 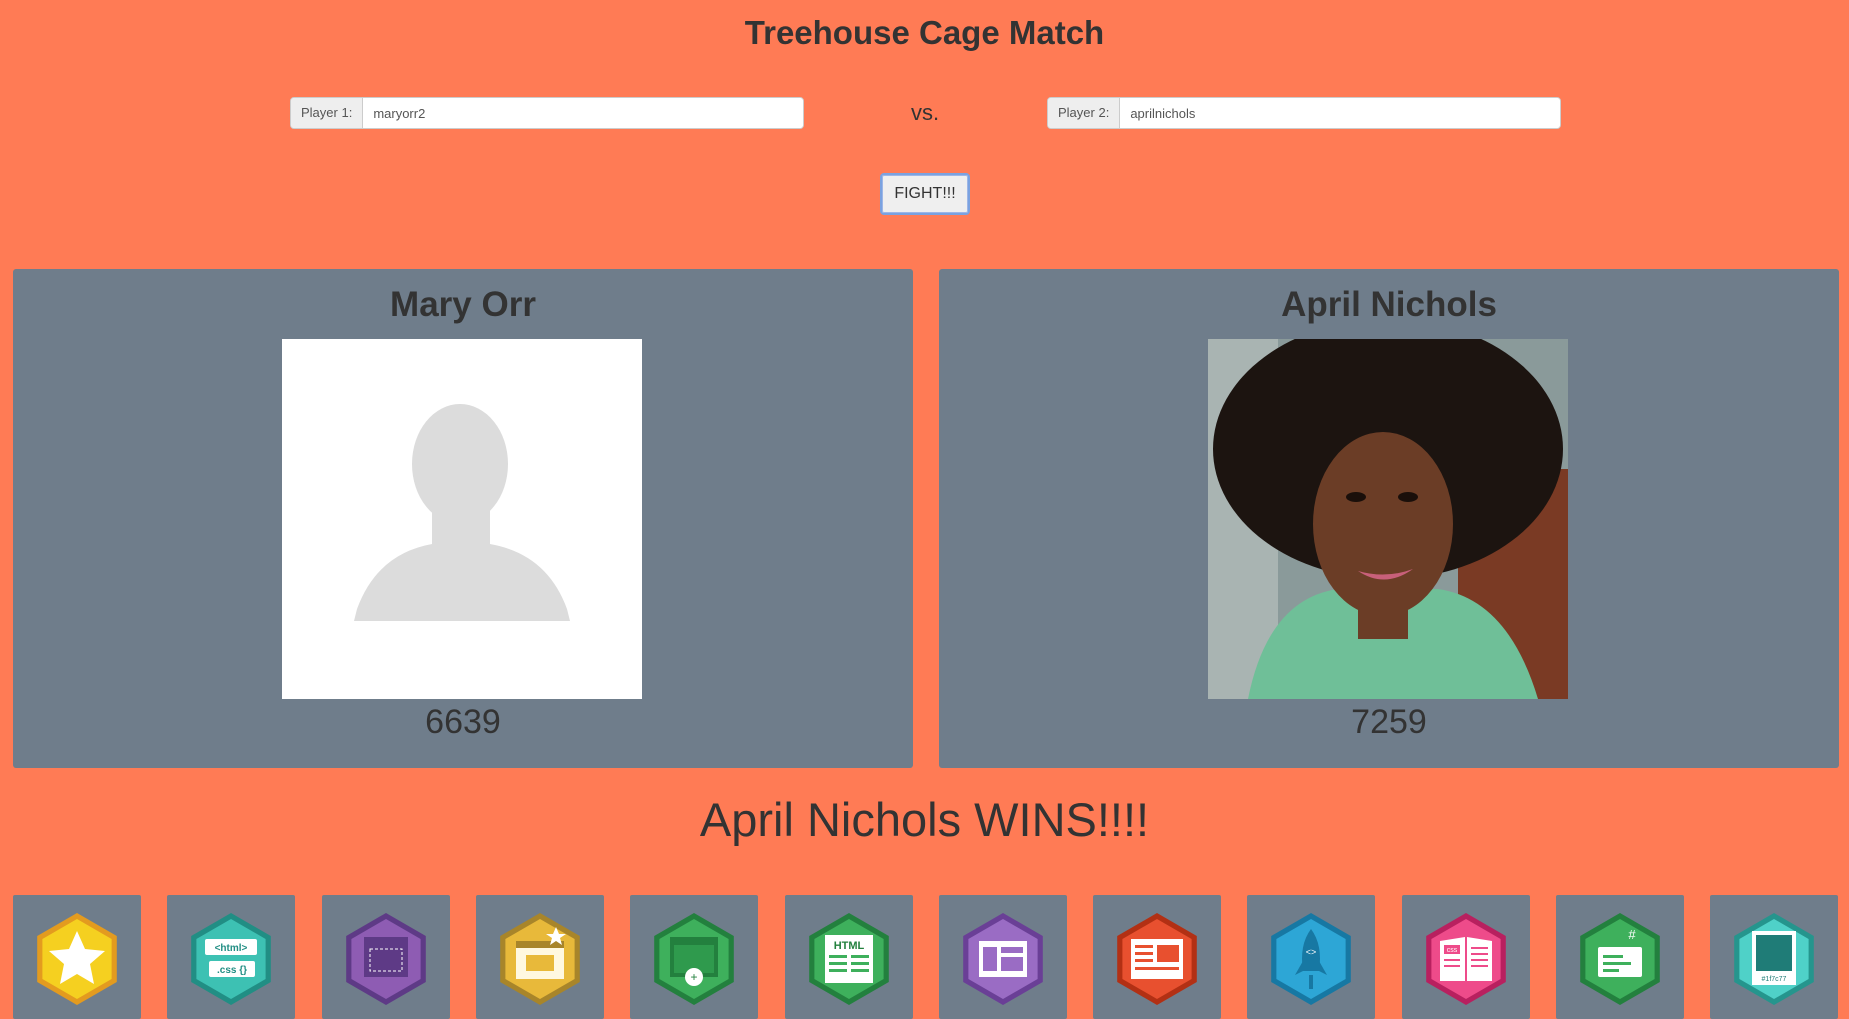 I want to click on winner-announcement: April Nichols WINS!!!!, so click(x=924, y=819).